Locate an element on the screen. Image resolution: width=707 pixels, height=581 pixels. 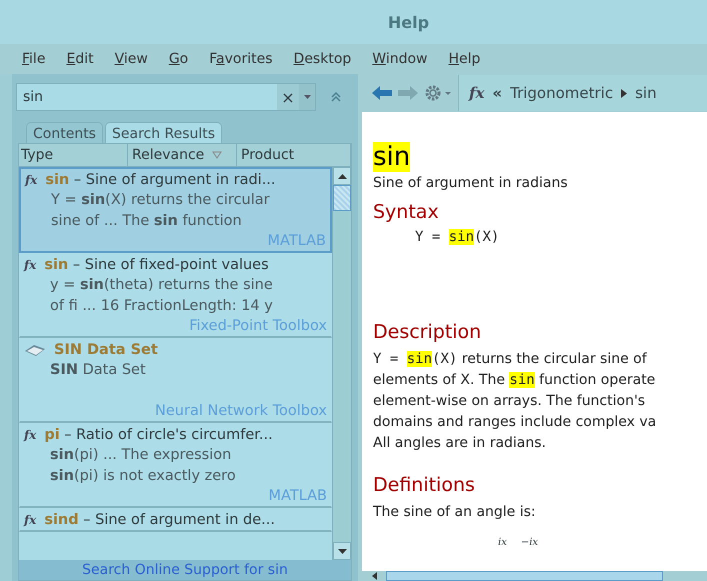
menu-item: File is located at coordinates (34, 59).